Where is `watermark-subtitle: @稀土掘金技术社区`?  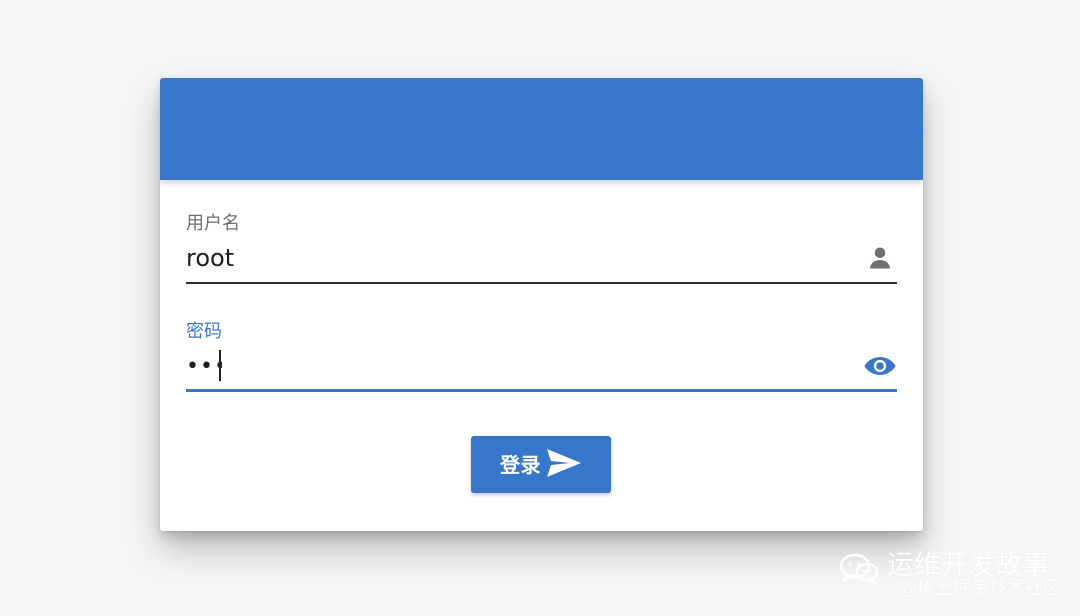
watermark-subtitle: @稀土掘金技术社区 is located at coordinates (980, 588).